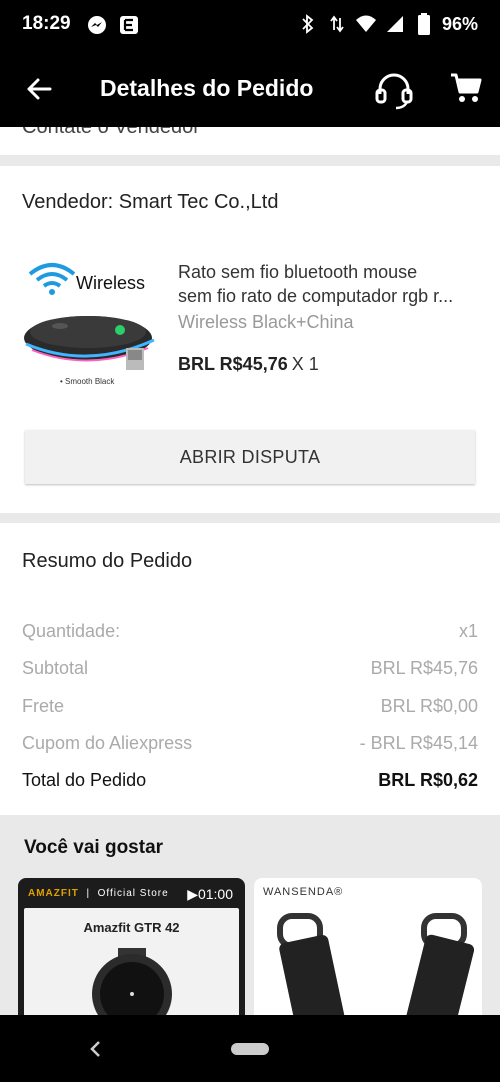 The image size is (500, 1082). What do you see at coordinates (94, 847) in the screenshot?
I see `recommendations-title: Você vai gostar` at bounding box center [94, 847].